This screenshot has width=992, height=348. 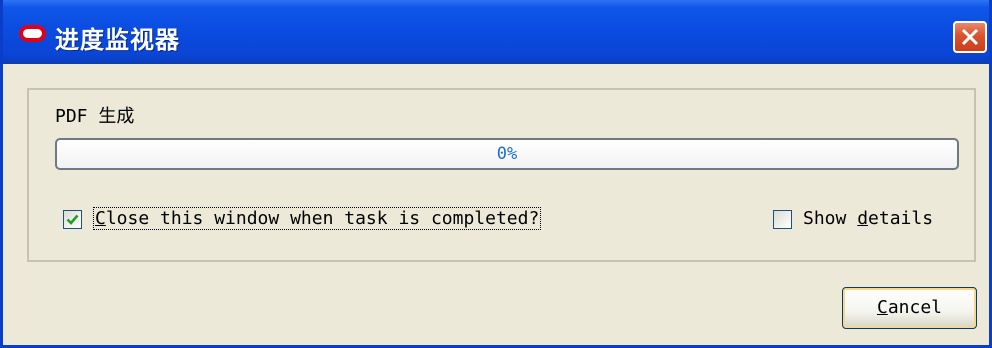 I want to click on close-button, so click(x=970, y=37).